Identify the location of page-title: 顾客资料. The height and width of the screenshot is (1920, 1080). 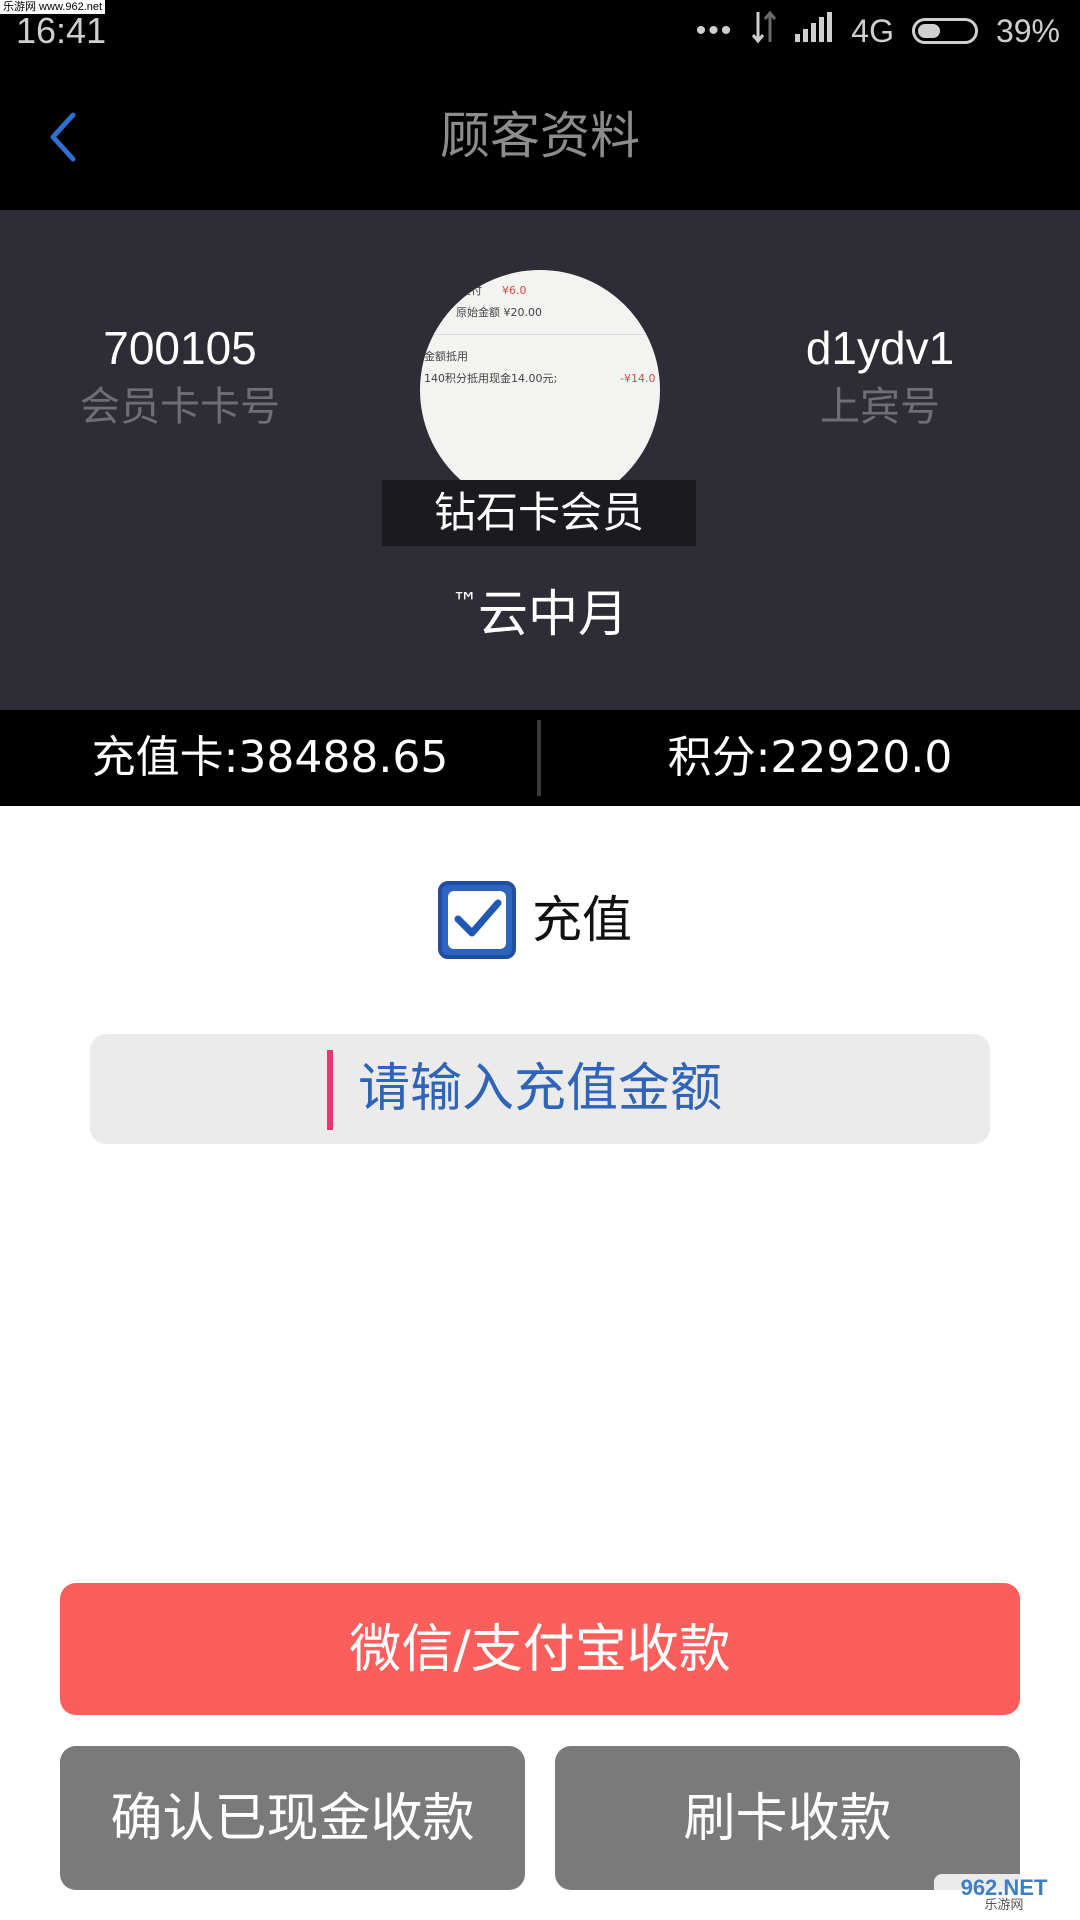
(540, 136).